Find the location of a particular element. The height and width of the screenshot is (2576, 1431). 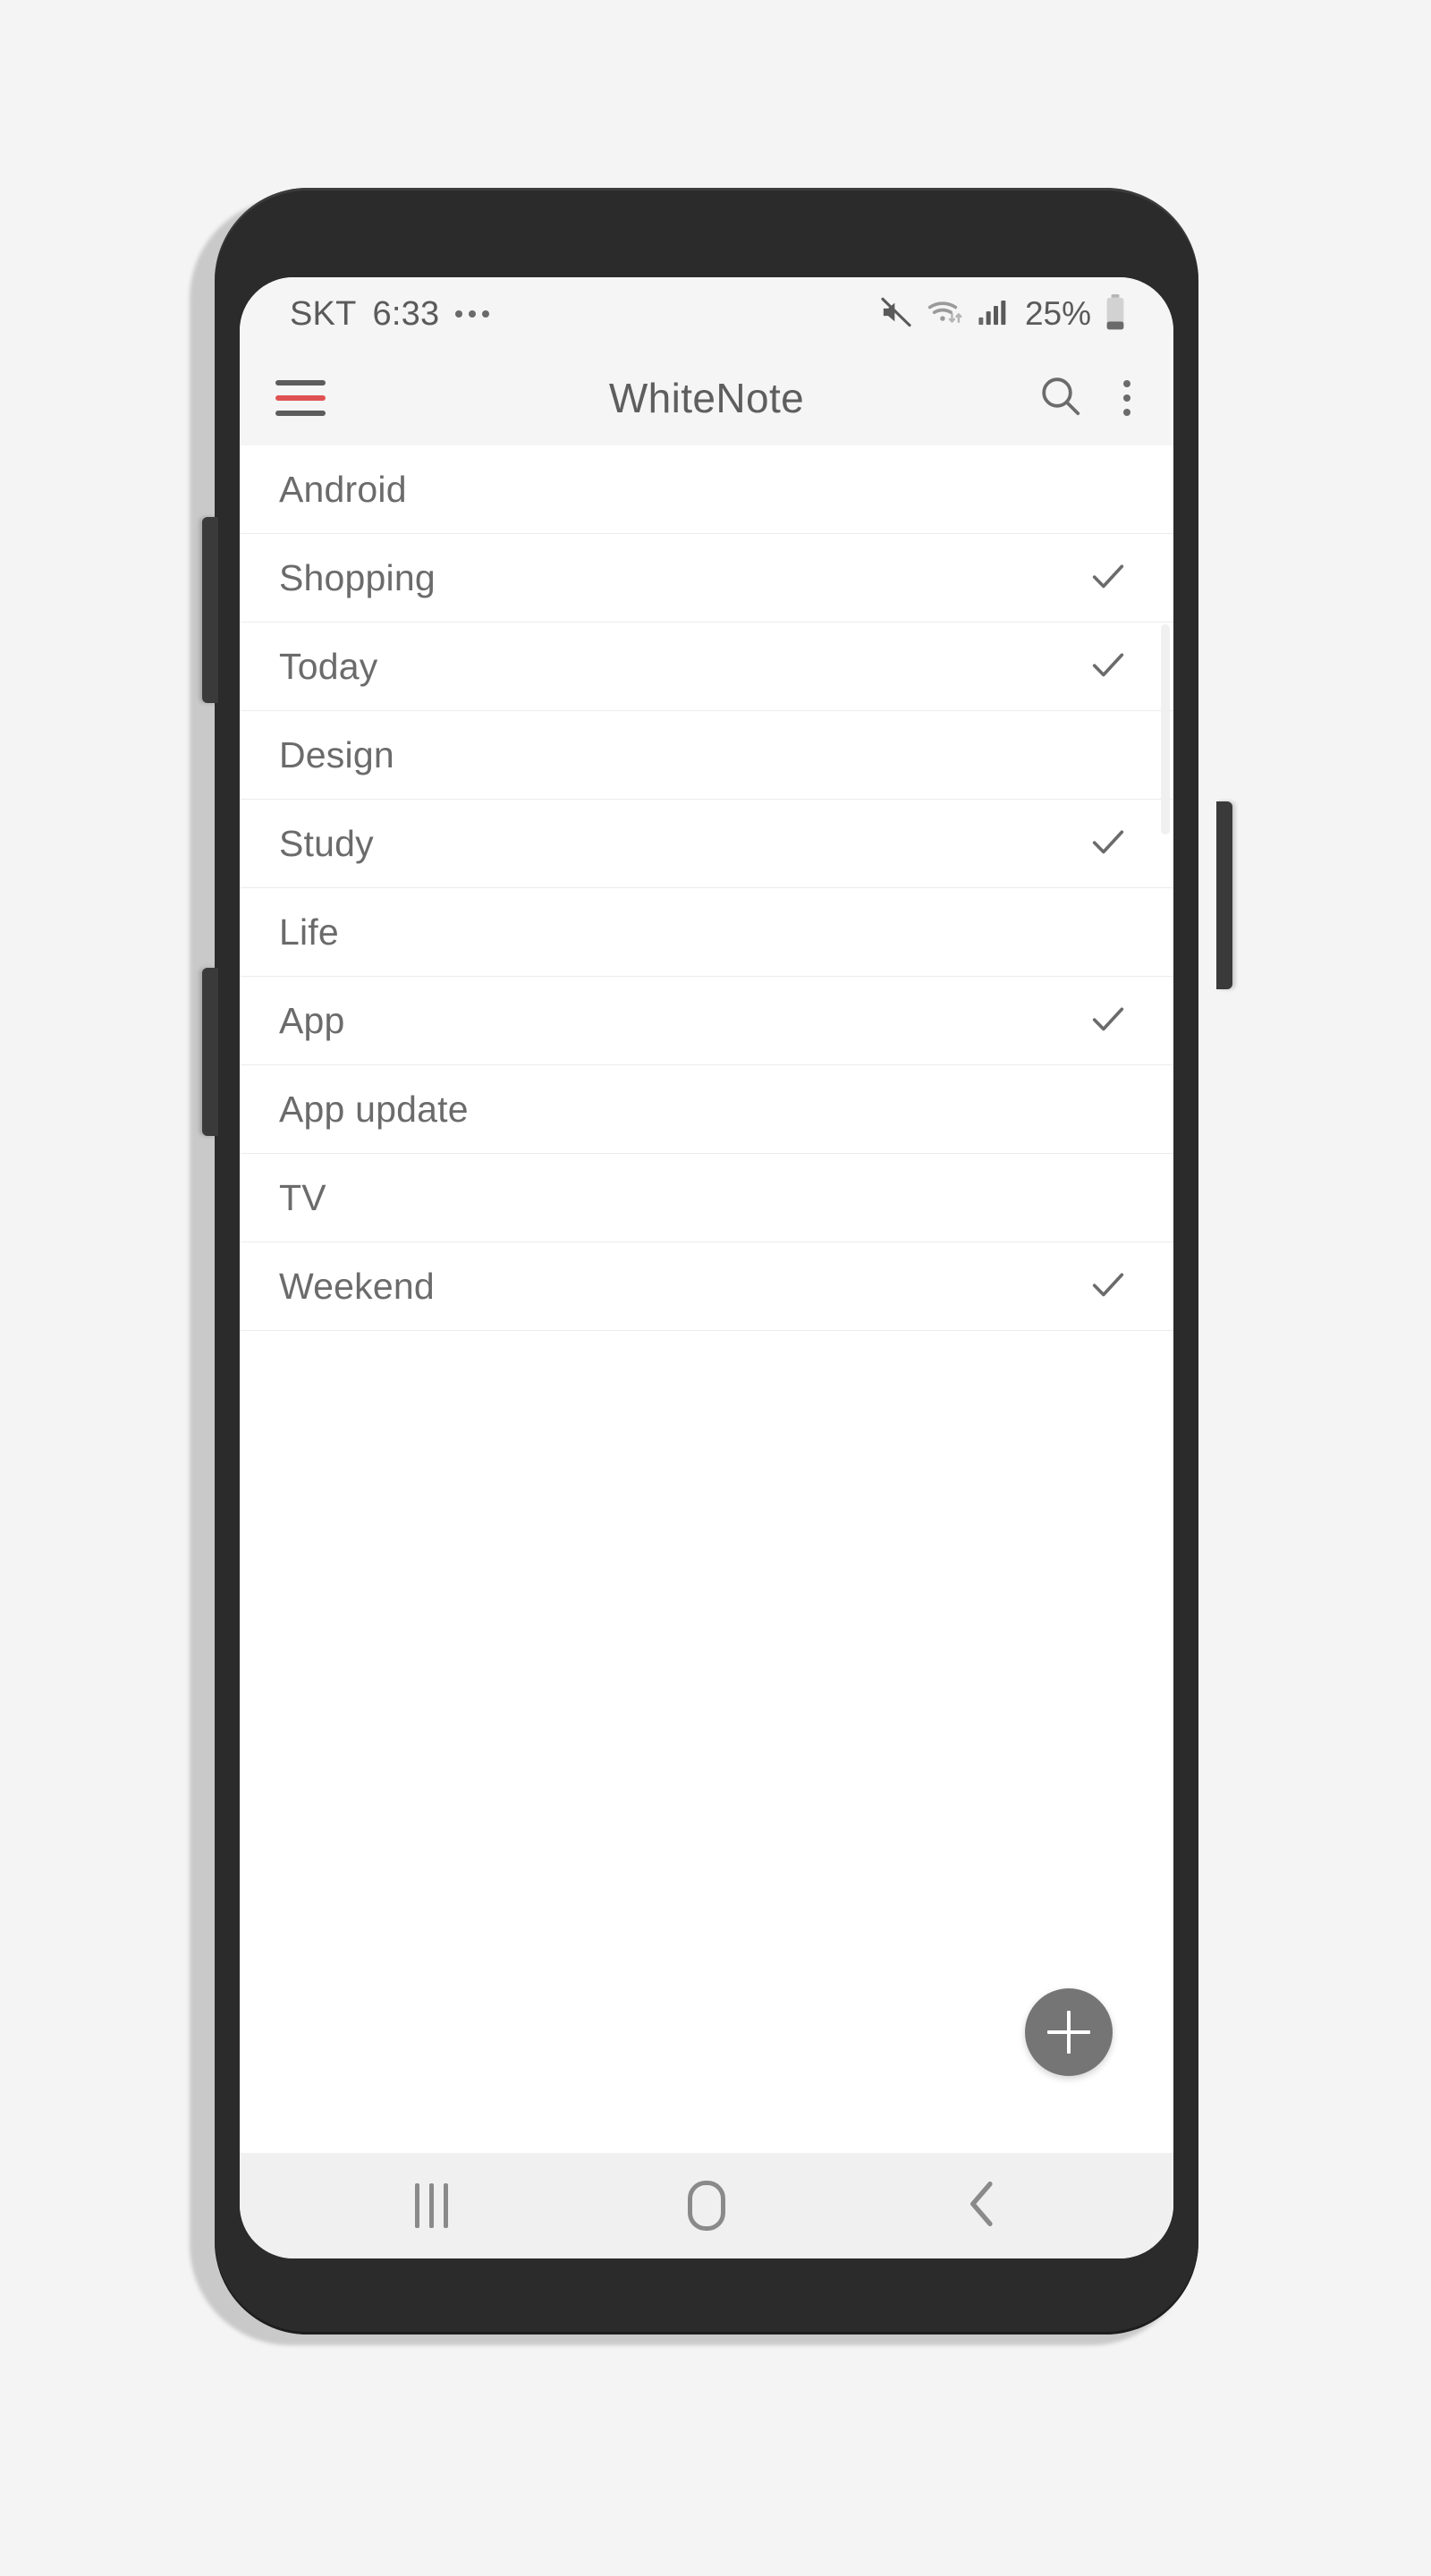

status-bar-right: 25% is located at coordinates (1003, 314).